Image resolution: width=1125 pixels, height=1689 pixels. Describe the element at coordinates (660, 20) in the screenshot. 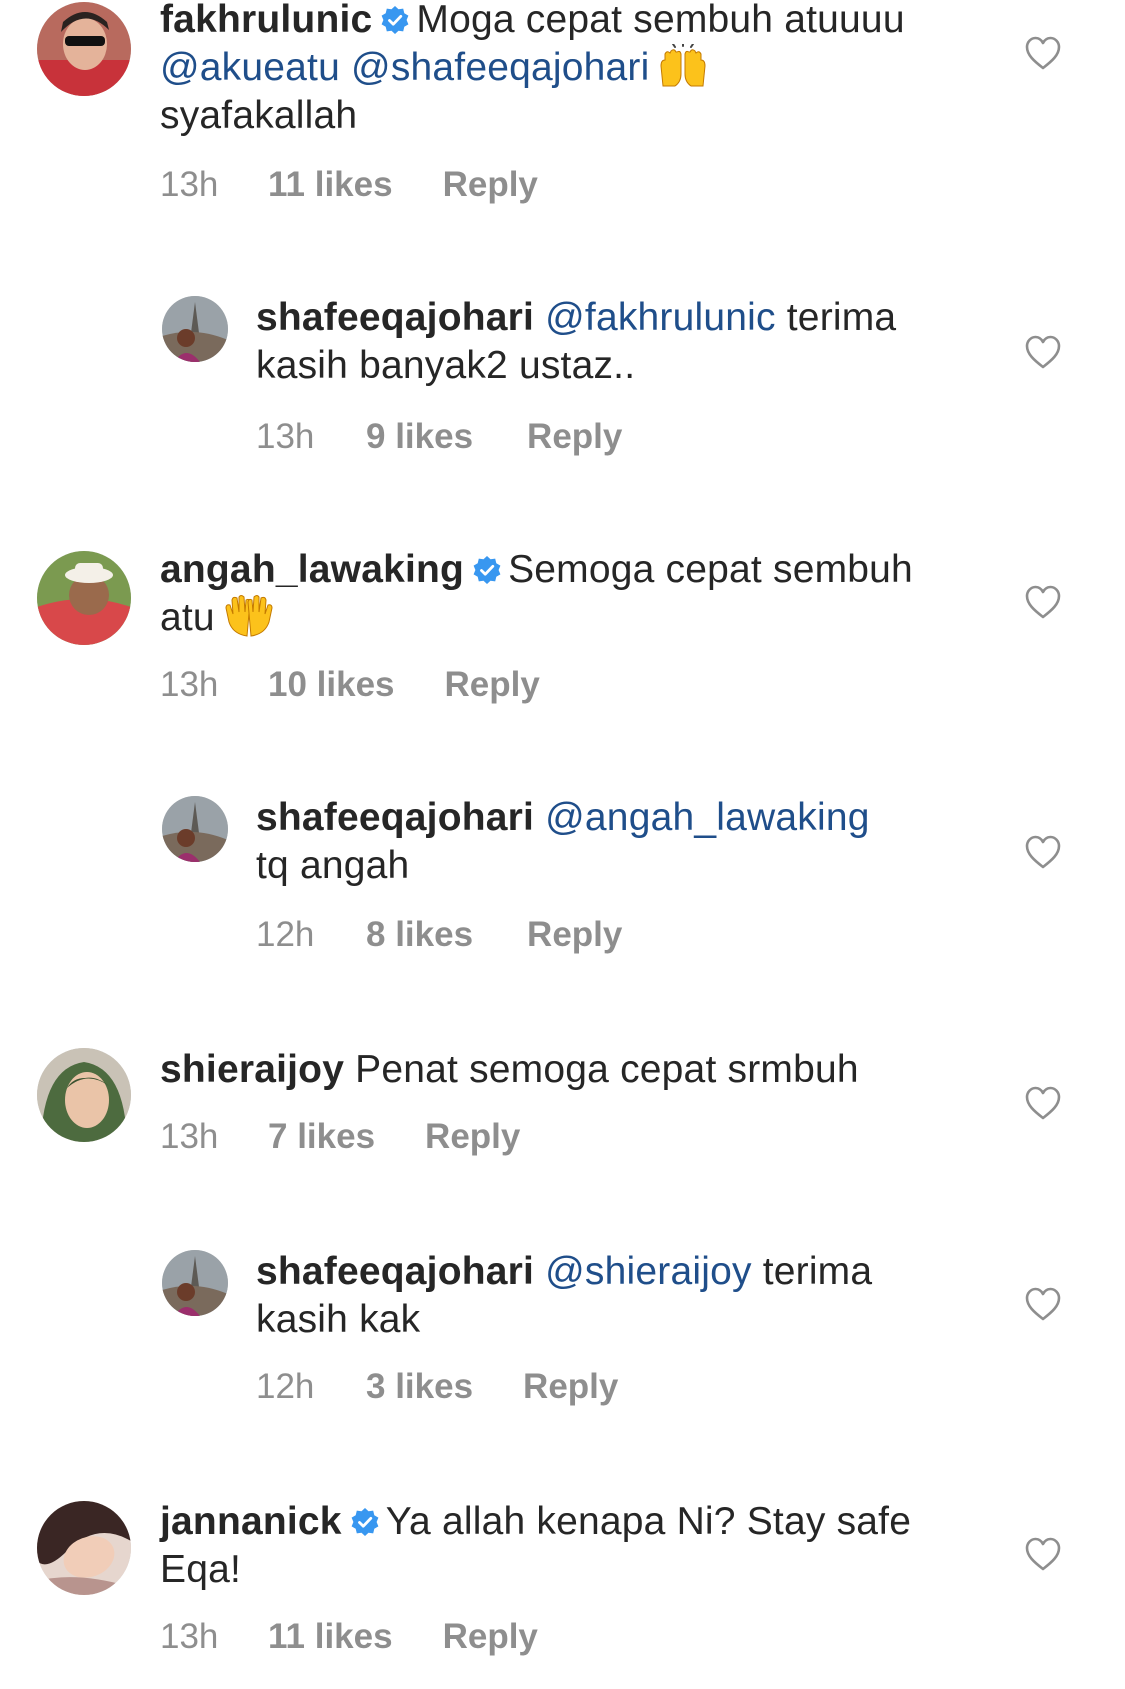

I see `comment-body: Moga cepat sembuh atuuuu` at that location.